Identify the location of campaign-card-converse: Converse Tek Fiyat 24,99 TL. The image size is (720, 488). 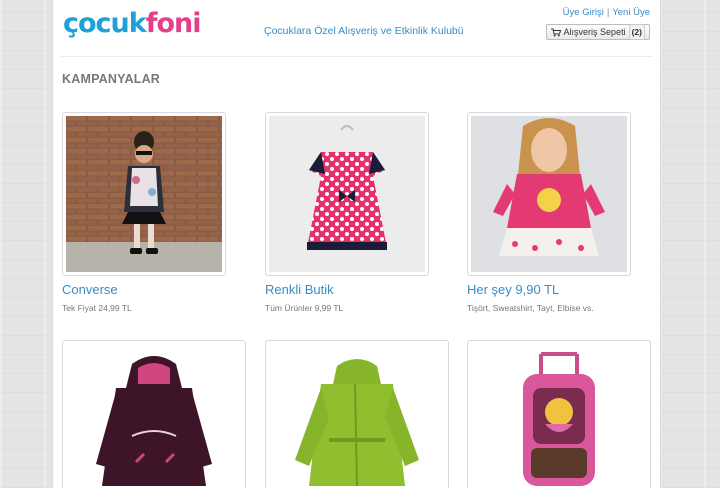
(154, 212).